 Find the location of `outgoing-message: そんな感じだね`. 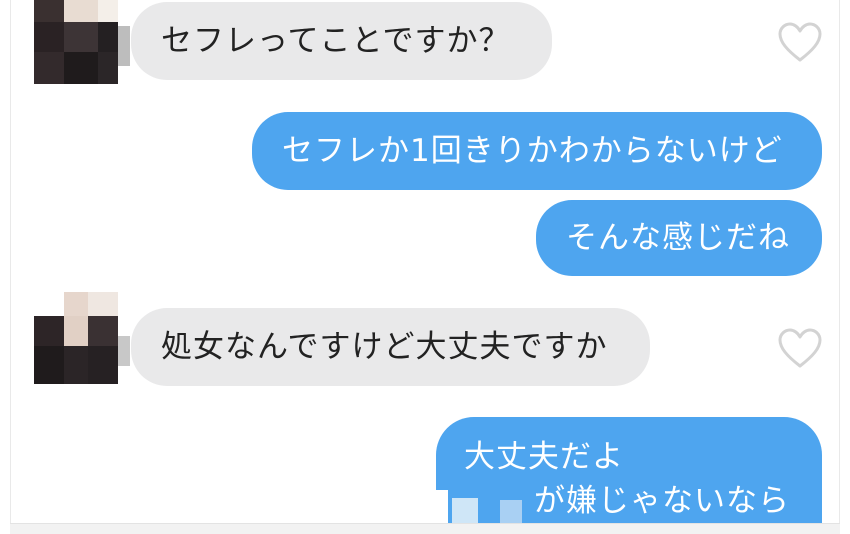

outgoing-message: そんな感じだね is located at coordinates (679, 238).